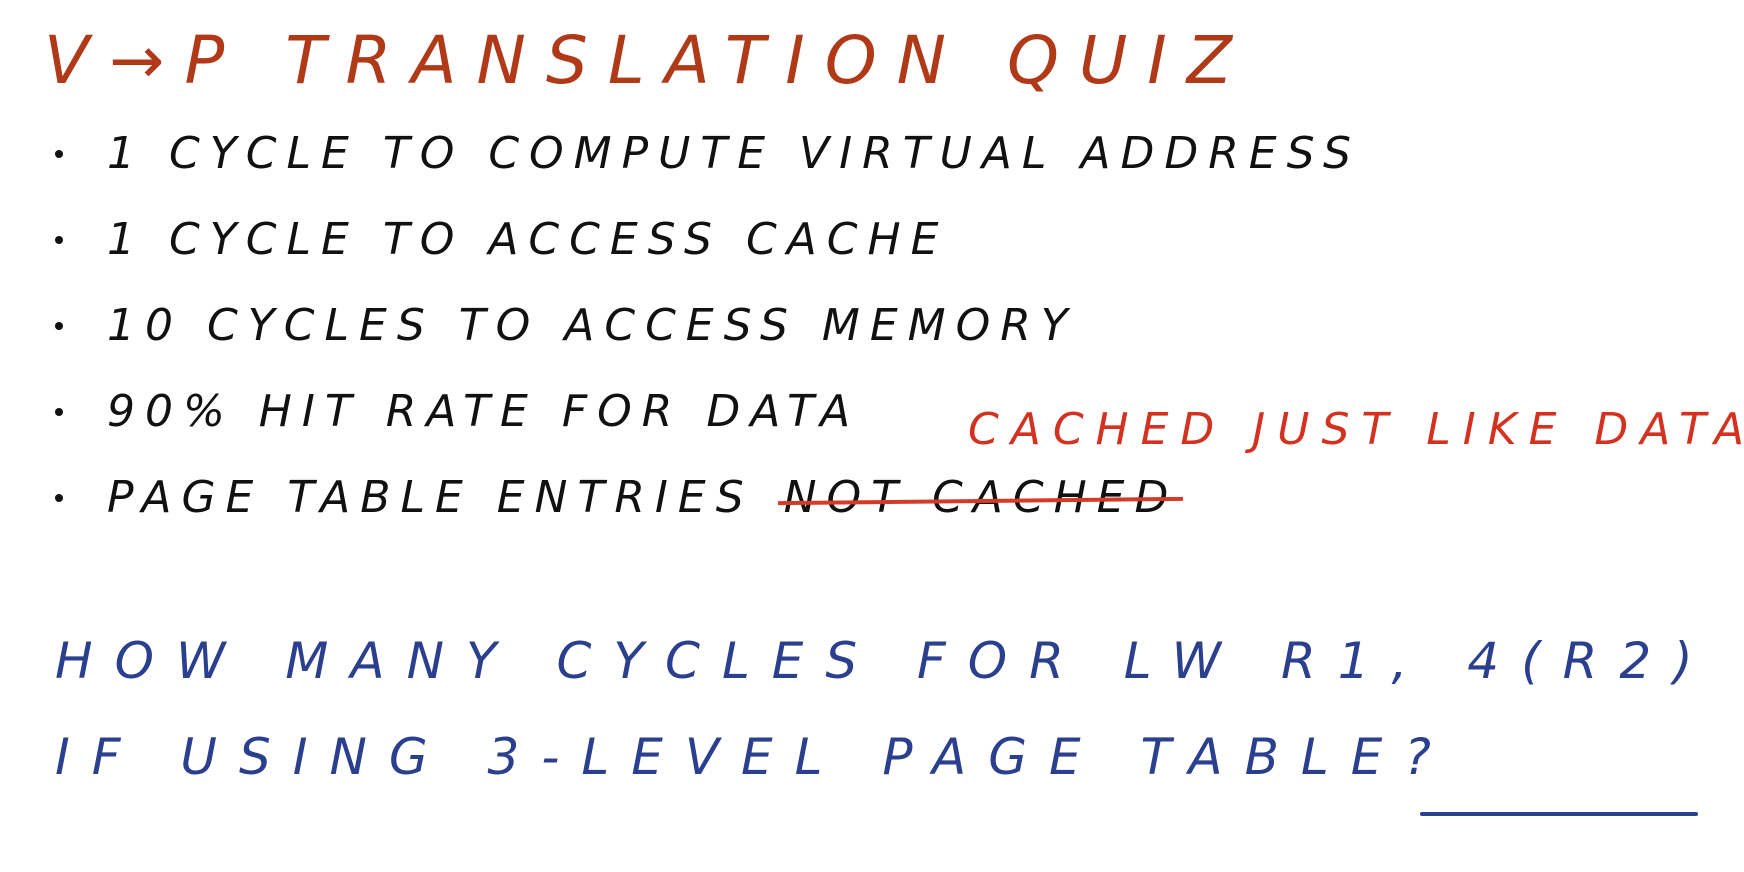  What do you see at coordinates (734, 153) in the screenshot?
I see `bullet-text: 1 CYCLE TO COMPUTE VIRTUAL ADDRESS` at bounding box center [734, 153].